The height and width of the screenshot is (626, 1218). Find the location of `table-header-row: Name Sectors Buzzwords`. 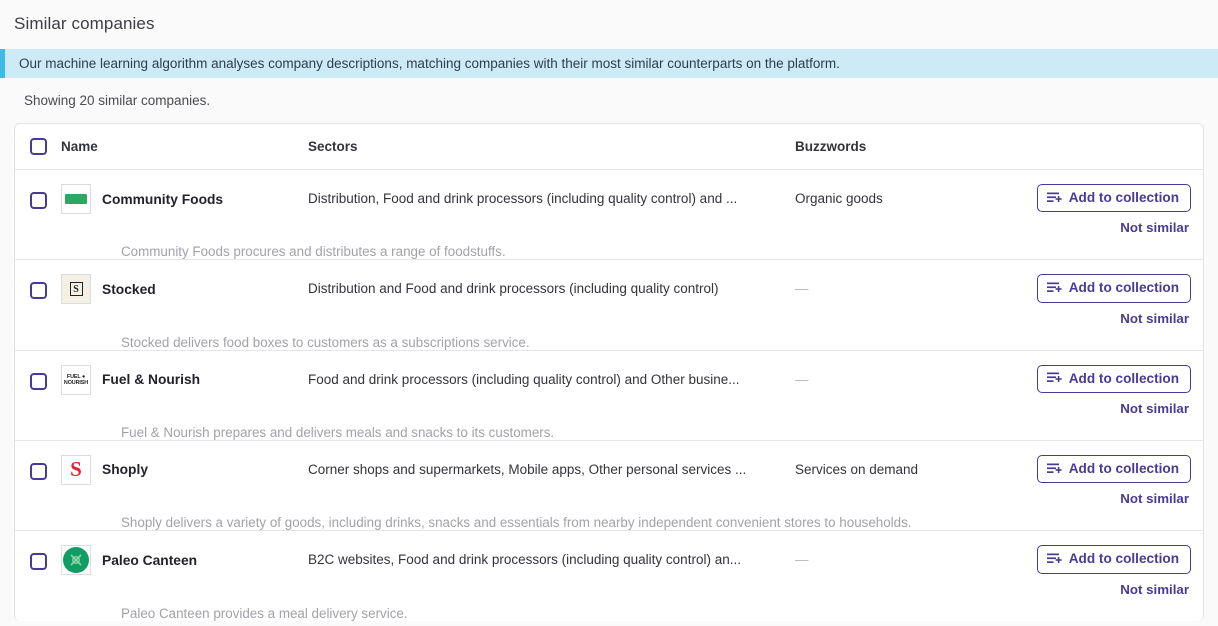

table-header-row: Name Sectors Buzzwords is located at coordinates (609, 147).